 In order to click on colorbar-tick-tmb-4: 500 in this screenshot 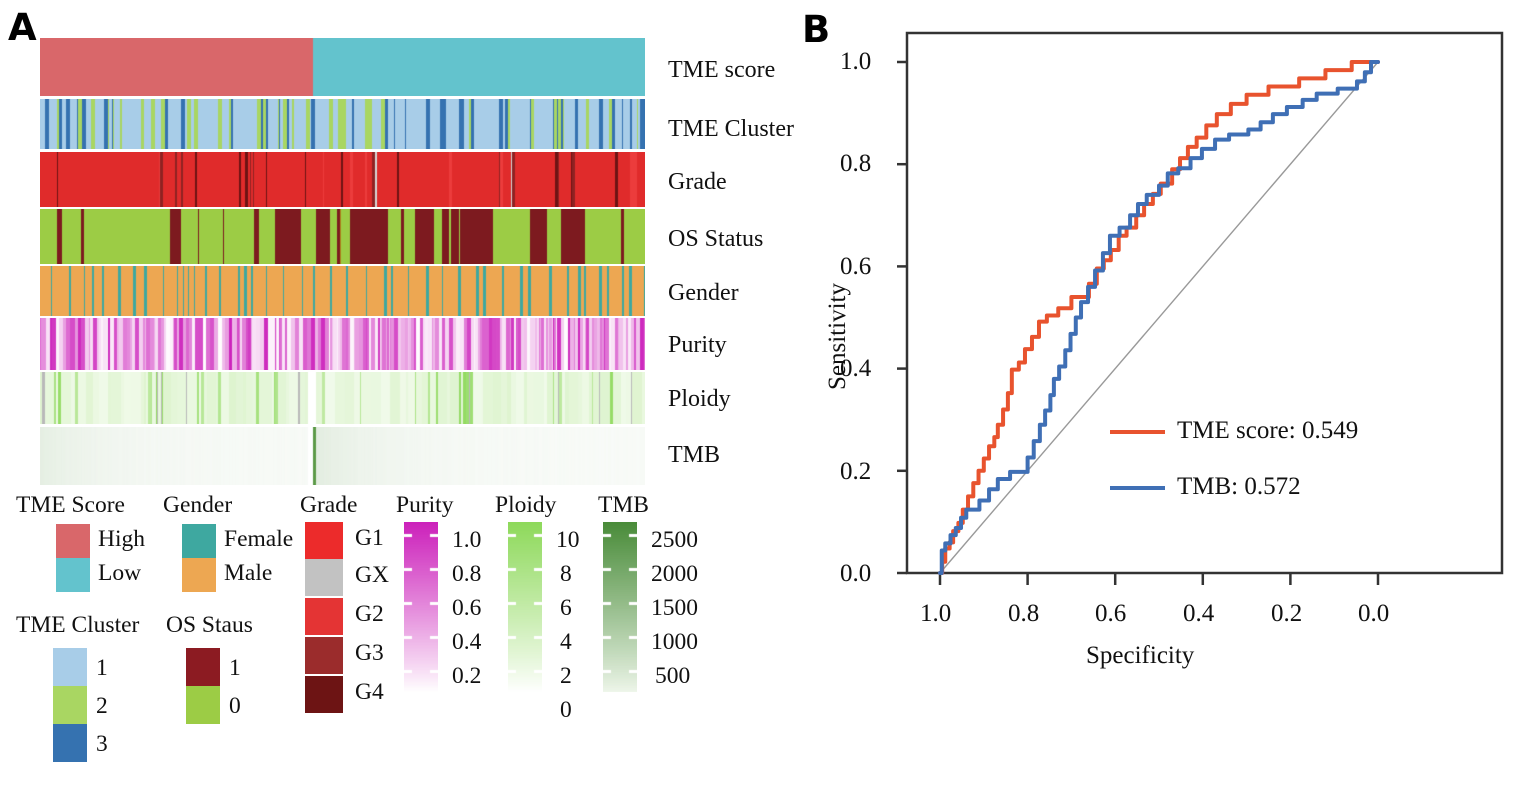, I will do `click(673, 676)`.